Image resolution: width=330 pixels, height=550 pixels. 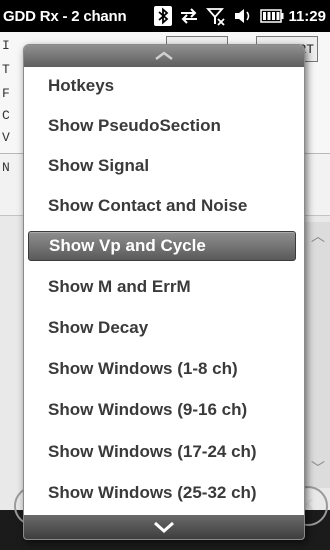 I want to click on clock: 11:29, so click(x=307, y=16).